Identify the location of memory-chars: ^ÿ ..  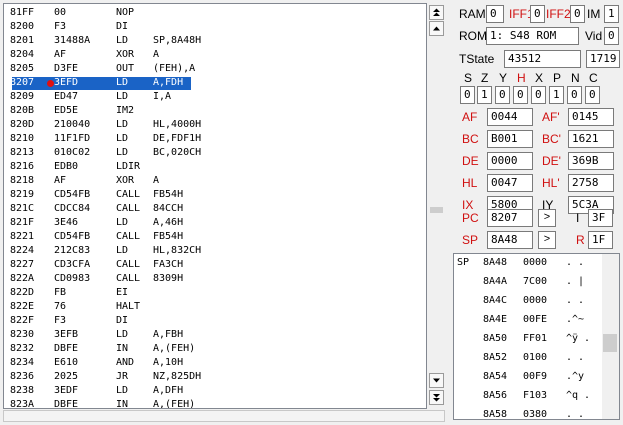
(578, 338).